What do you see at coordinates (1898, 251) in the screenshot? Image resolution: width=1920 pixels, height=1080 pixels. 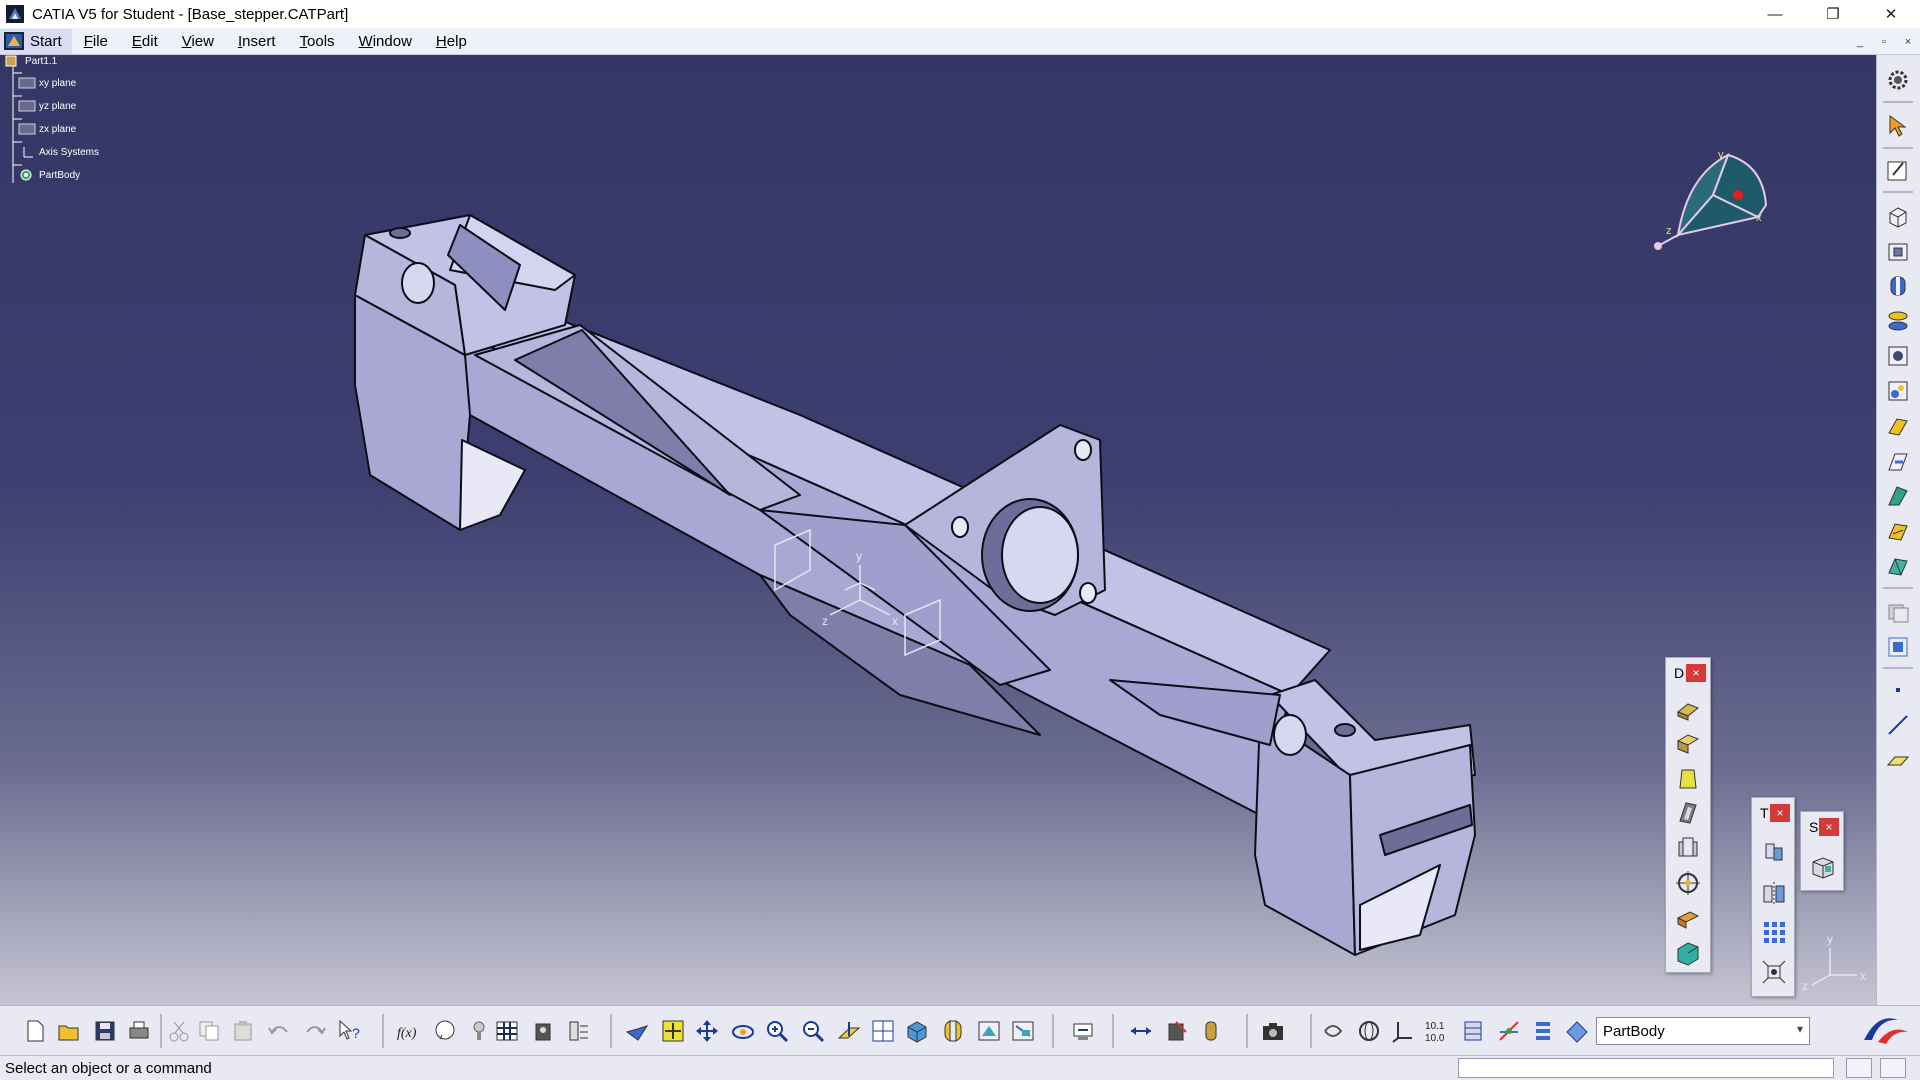 I see `pocket-icon` at bounding box center [1898, 251].